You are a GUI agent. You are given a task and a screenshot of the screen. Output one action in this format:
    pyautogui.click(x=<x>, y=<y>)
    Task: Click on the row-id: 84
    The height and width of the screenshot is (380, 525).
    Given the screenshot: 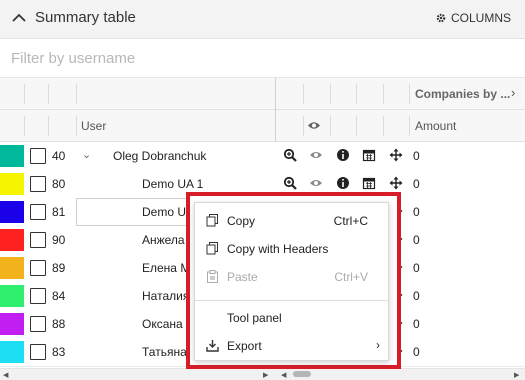 What is the action you would take?
    pyautogui.click(x=59, y=296)
    